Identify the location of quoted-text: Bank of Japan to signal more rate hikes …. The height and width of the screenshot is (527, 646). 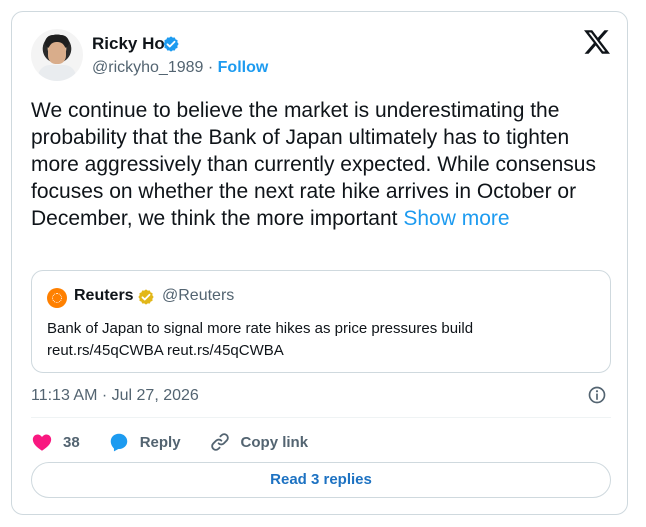
(322, 340).